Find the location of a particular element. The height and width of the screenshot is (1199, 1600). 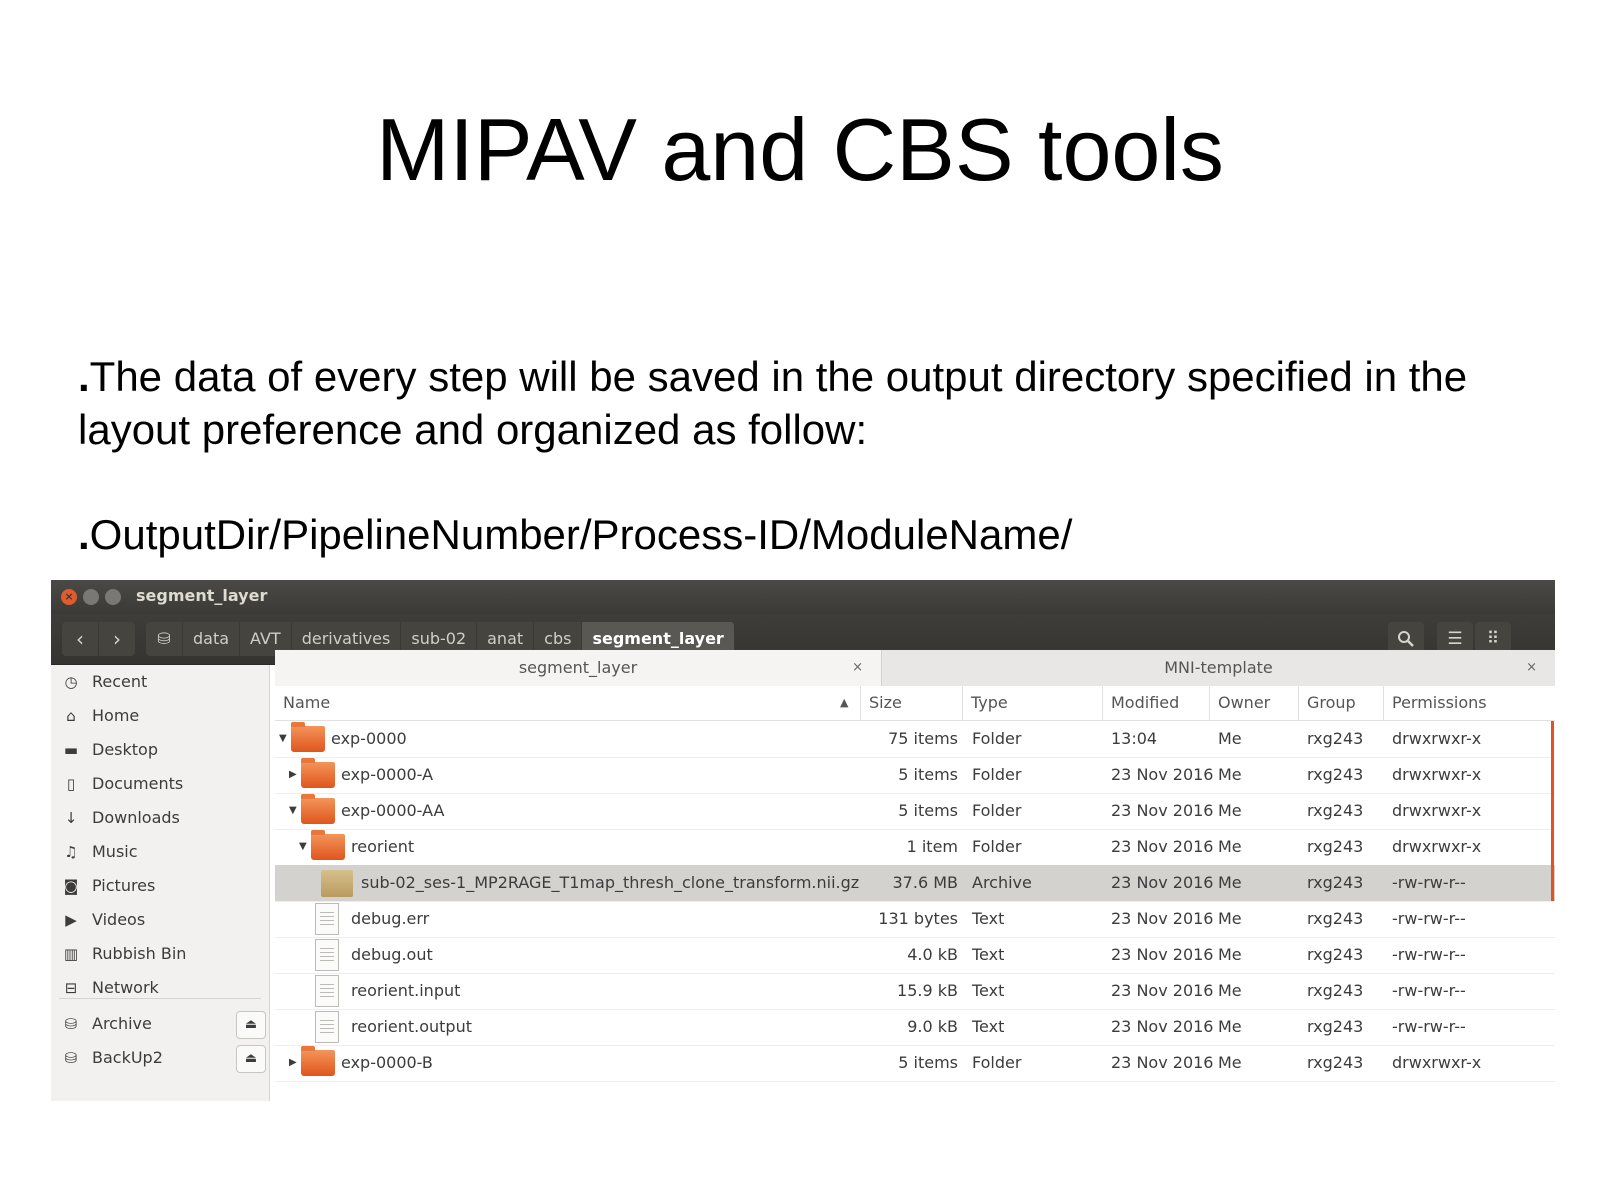

sidebar-item-archive: ⛁ Archive ⏏ is located at coordinates (160, 1024).